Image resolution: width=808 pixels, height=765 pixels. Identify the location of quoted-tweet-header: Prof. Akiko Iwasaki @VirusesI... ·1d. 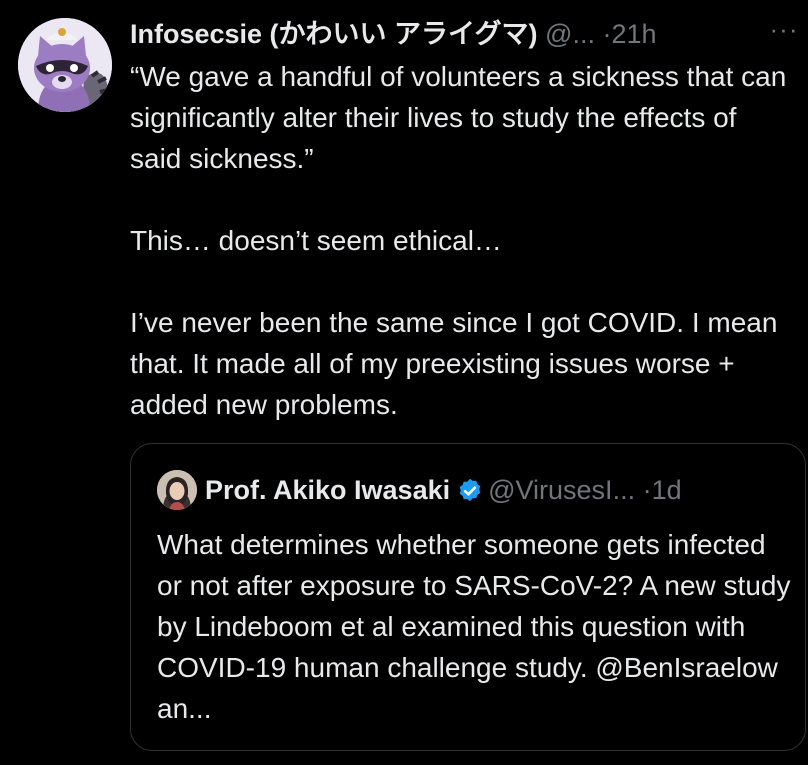
(419, 489).